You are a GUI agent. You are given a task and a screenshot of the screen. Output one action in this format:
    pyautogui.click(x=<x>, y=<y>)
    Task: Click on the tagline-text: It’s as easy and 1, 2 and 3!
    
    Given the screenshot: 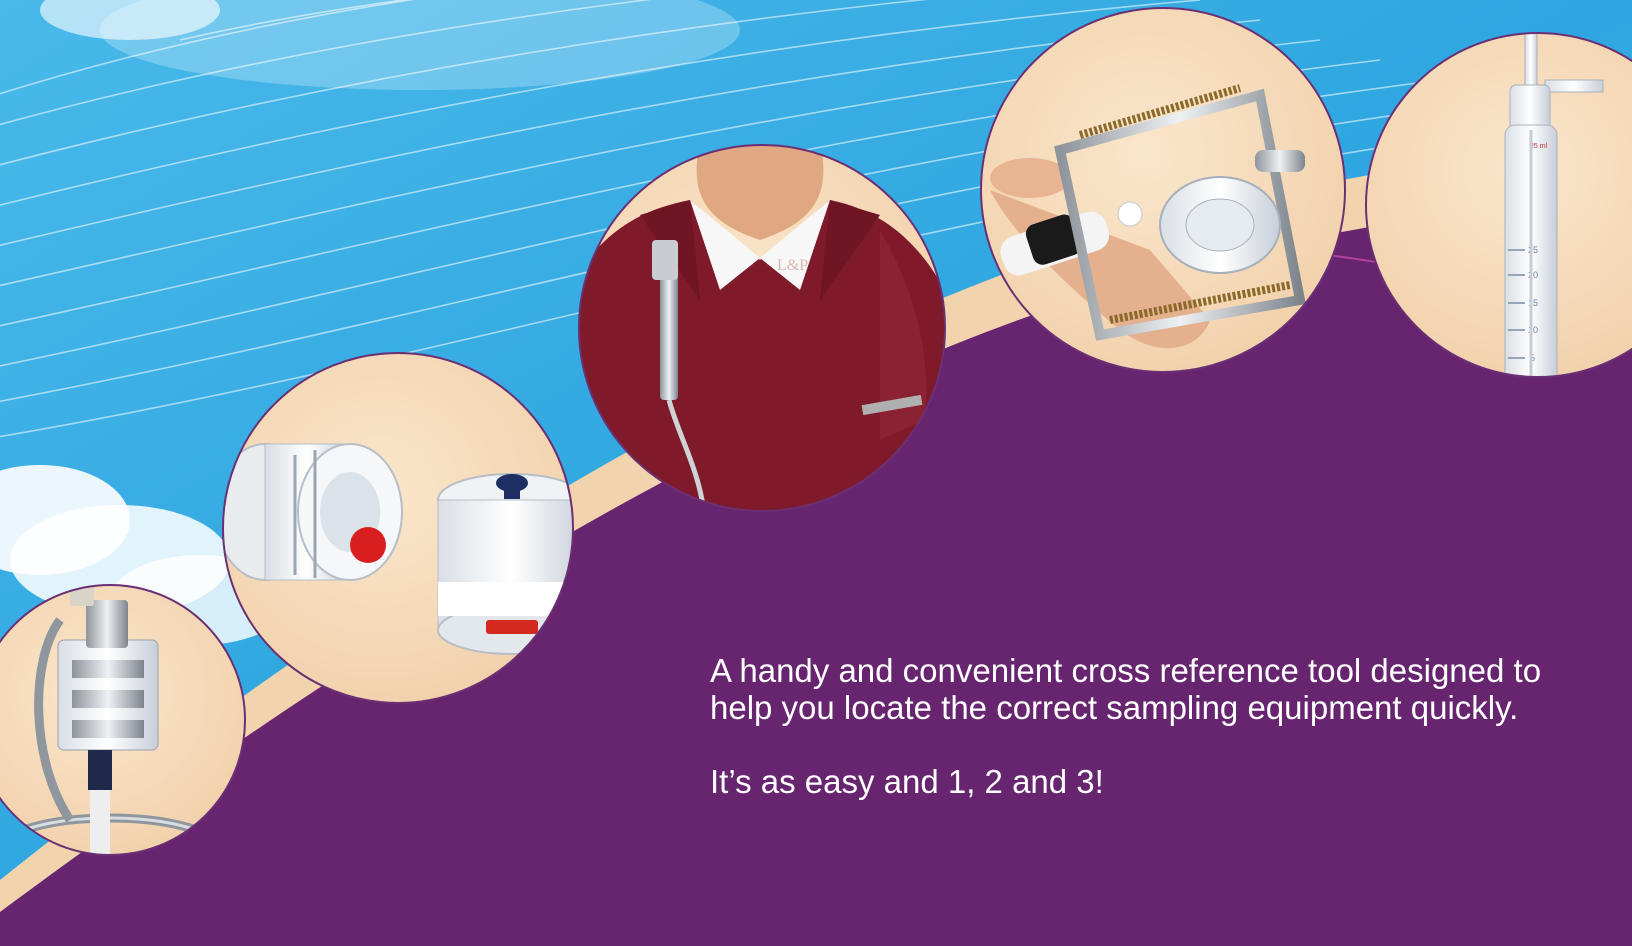 What is the action you would take?
    pyautogui.click(x=907, y=781)
    